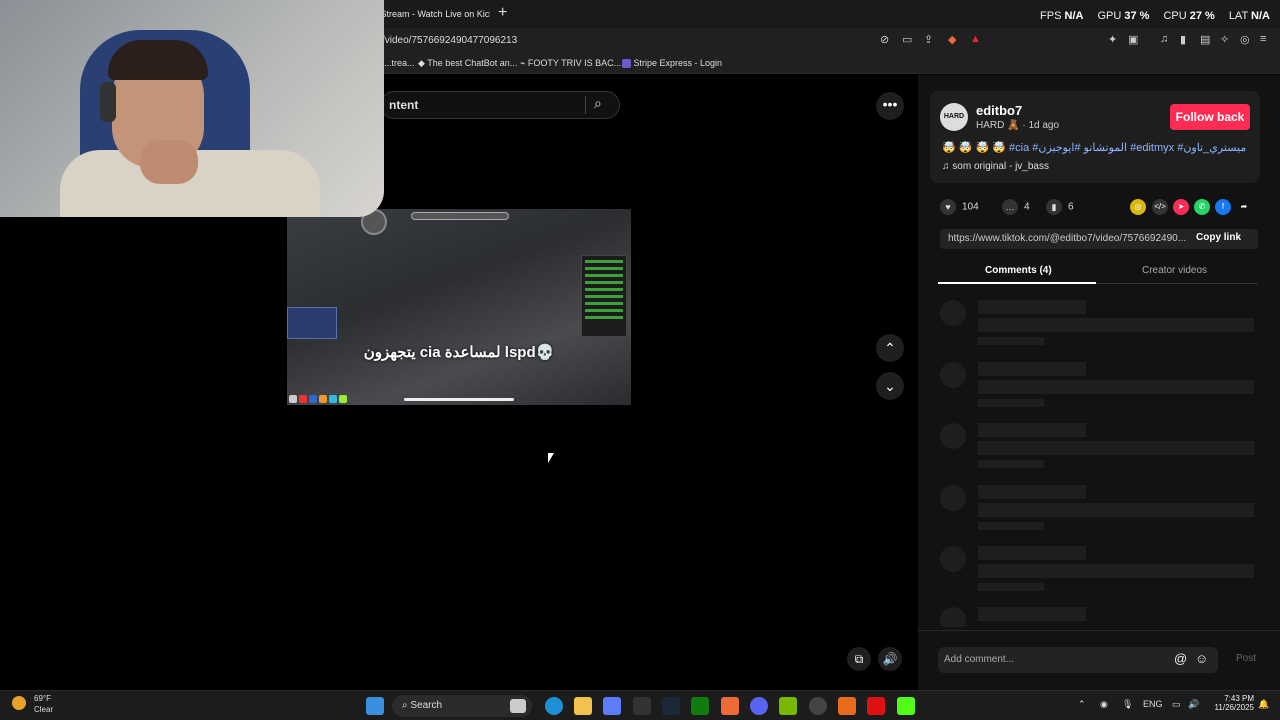  What do you see at coordinates (502, 13) in the screenshot?
I see `new-tab-button: +` at bounding box center [502, 13].